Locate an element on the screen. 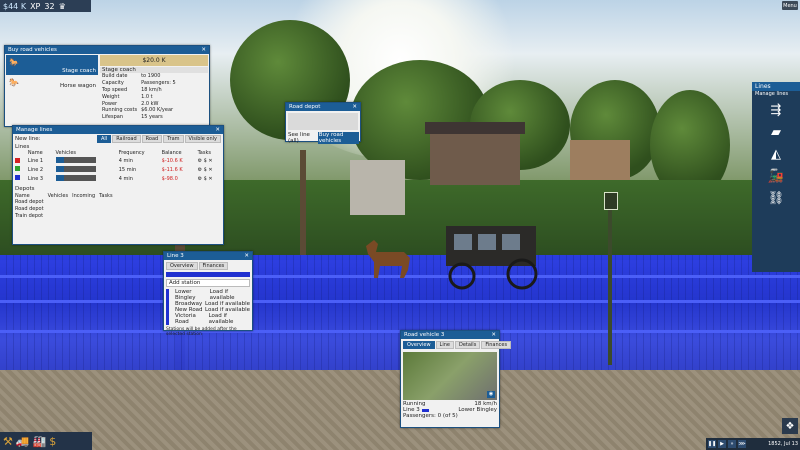 Image resolution: width=800 pixels, height=450 pixels. vehicle-list: 🐎 Stage coach 🐎 Horse wagon is located at coordinates (52, 72).